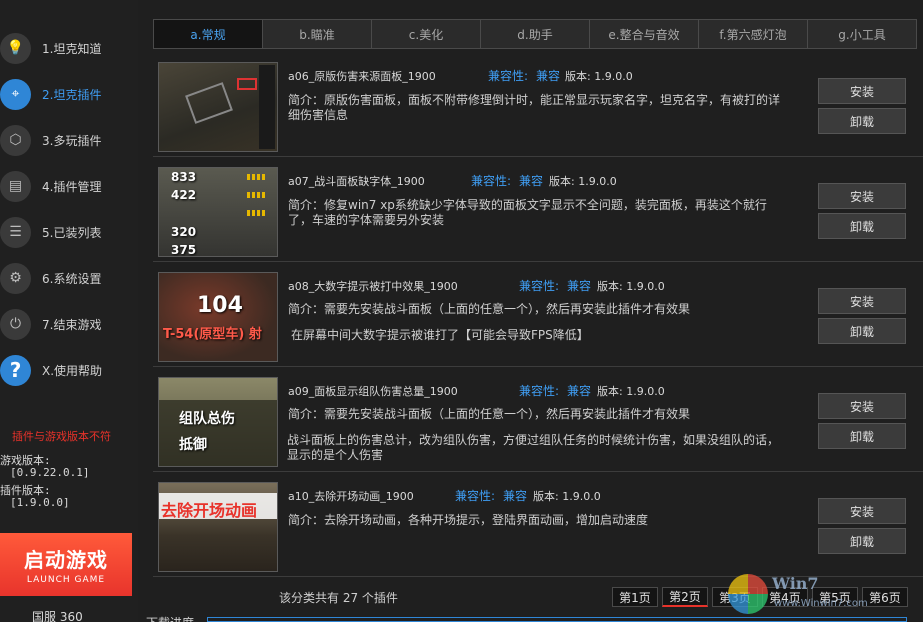 Image resolution: width=923 pixels, height=622 pixels. Describe the element at coordinates (66, 580) in the screenshot. I see `launch-game-subtitle: LAUNCH GAME` at that location.